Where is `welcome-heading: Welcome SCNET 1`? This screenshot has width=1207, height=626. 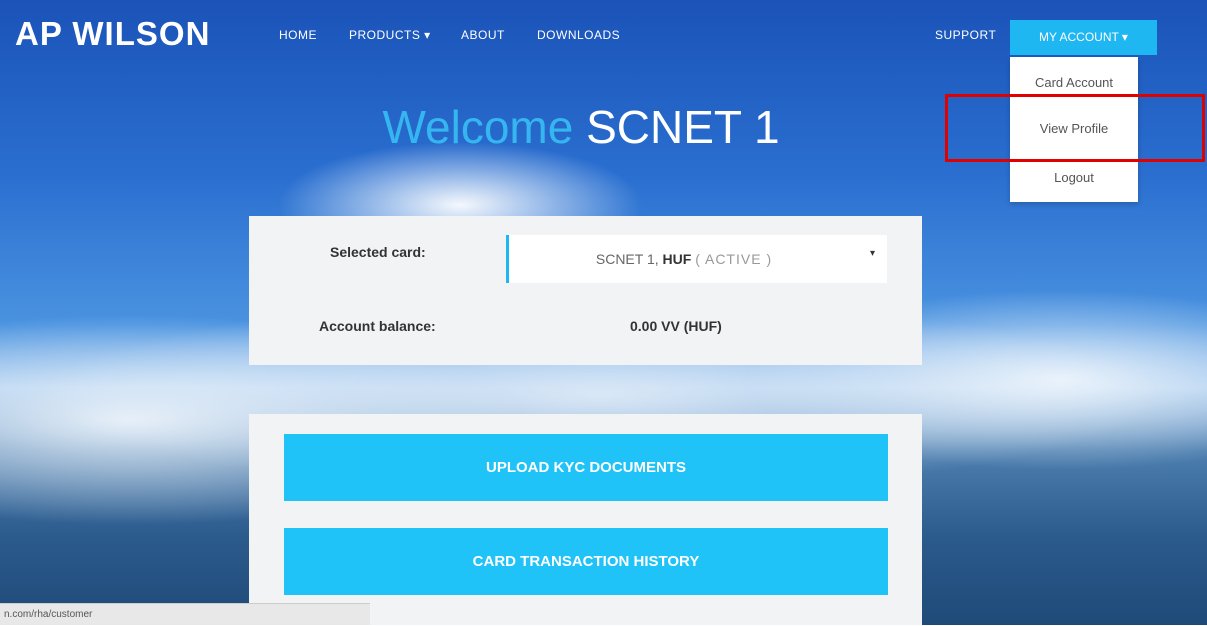
welcome-heading: Welcome SCNET 1 is located at coordinates (581, 127).